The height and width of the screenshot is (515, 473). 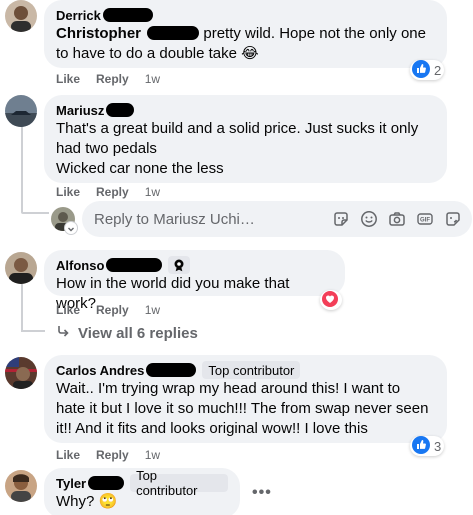 I want to click on reply-arrow-icon, so click(x=63, y=333).